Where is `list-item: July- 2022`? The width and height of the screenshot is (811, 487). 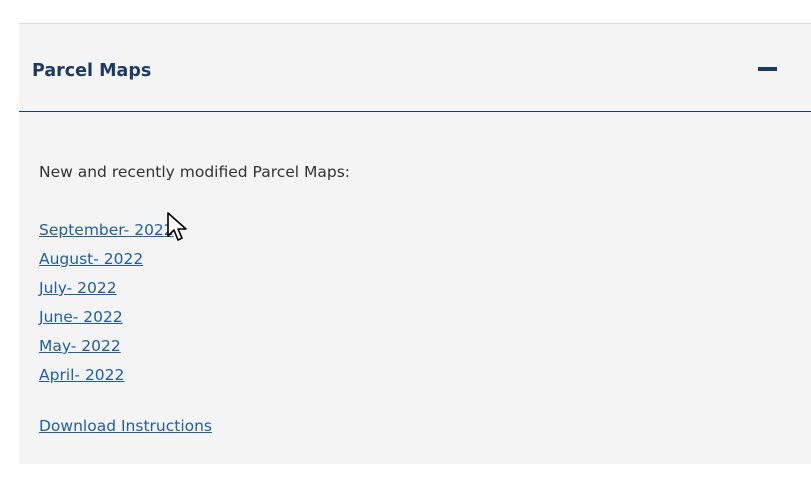 list-item: July- 2022 is located at coordinates (106, 287).